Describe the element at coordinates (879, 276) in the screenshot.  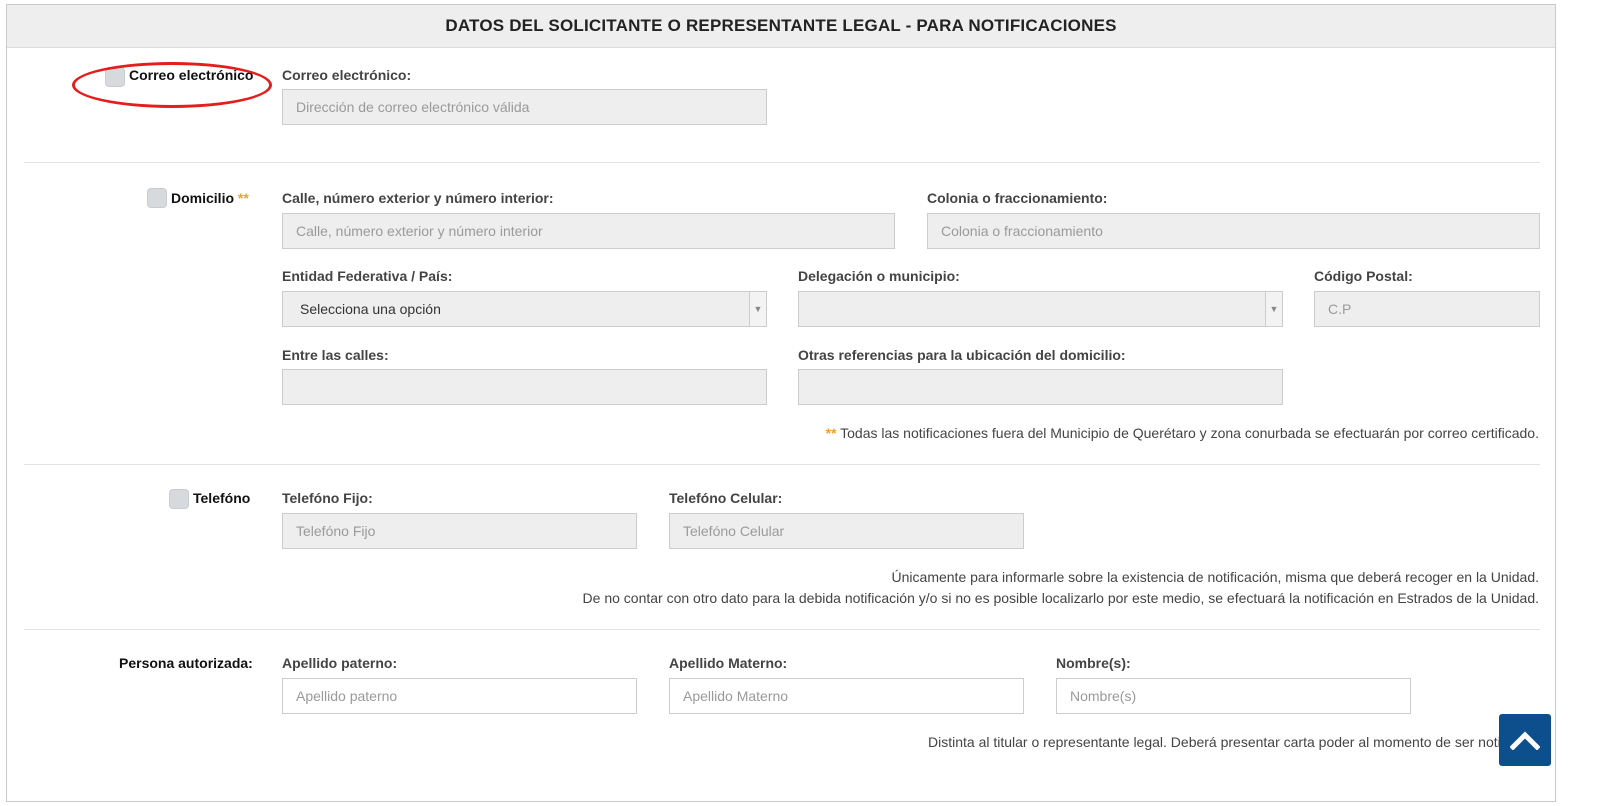
I see `municipality-field-label: Delegación o municipio:` at that location.